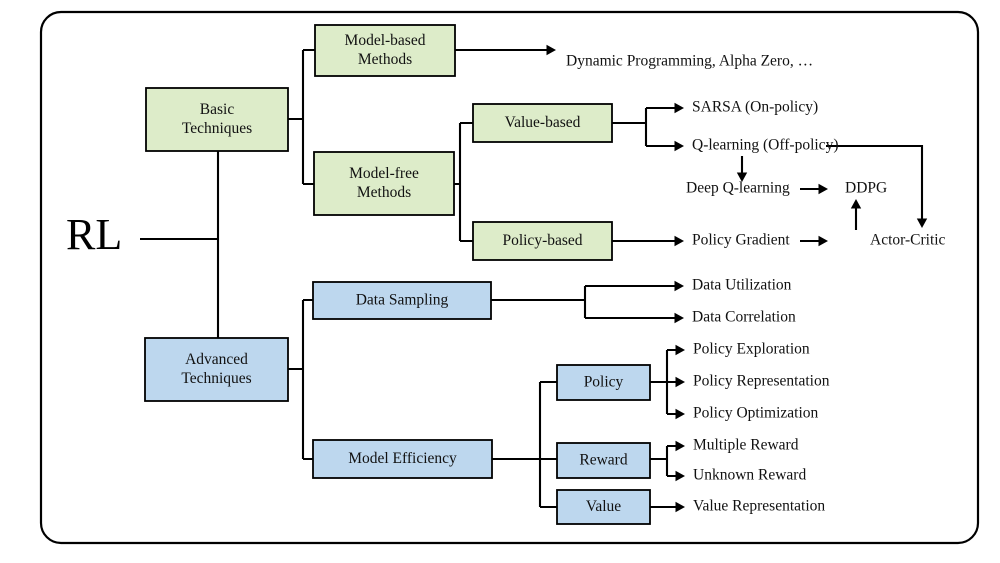 This screenshot has width=1000, height=563. I want to click on leaf-label-policy-gradient: Policy Gradient, so click(741, 240).